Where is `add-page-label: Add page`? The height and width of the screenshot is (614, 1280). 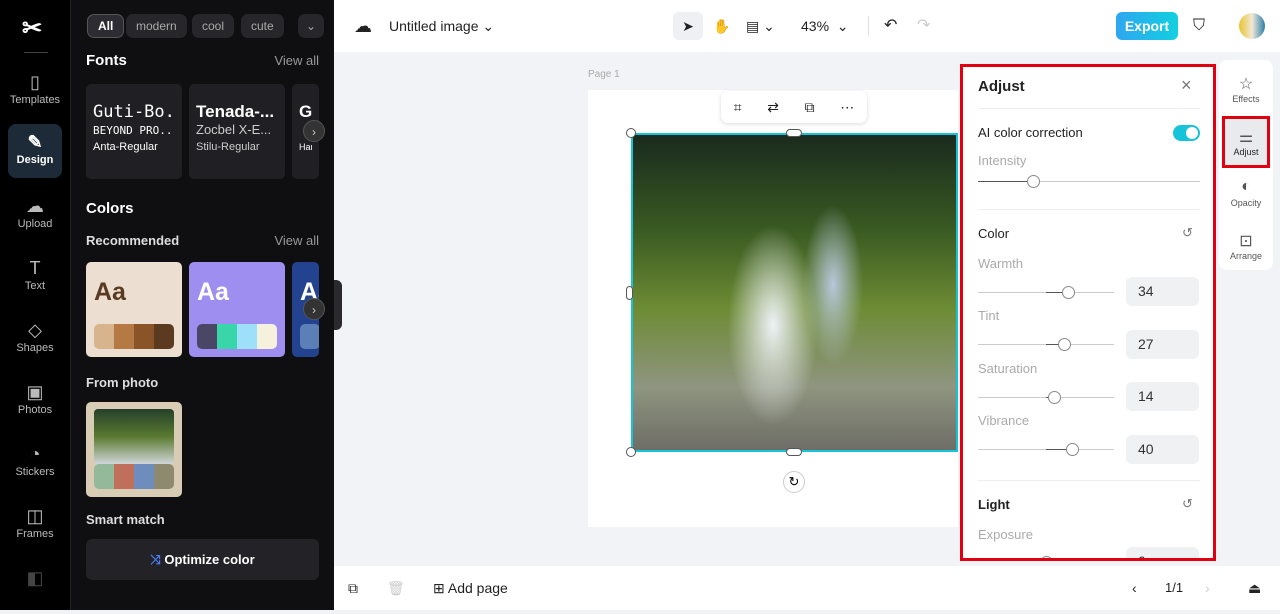
add-page-label: Add page is located at coordinates (477, 588).